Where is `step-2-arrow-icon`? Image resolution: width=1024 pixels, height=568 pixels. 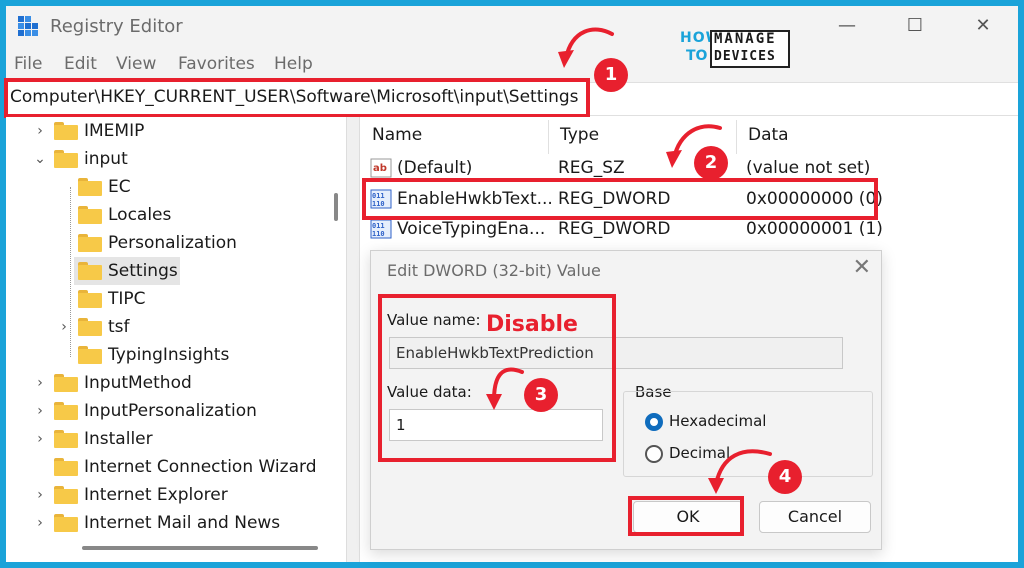
step-2-arrow-icon is located at coordinates (697, 142).